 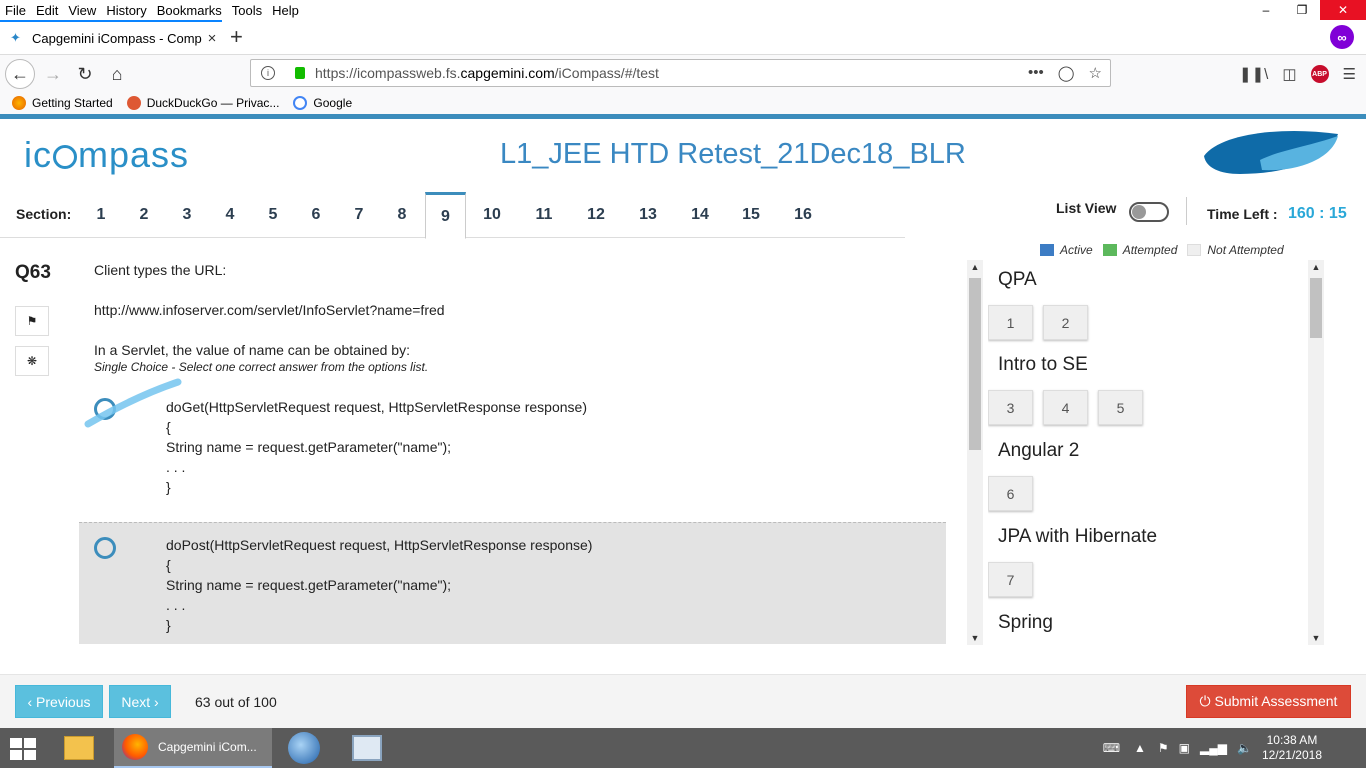 I want to click on bookmark-star-icon: ☆, so click(x=1095, y=73).